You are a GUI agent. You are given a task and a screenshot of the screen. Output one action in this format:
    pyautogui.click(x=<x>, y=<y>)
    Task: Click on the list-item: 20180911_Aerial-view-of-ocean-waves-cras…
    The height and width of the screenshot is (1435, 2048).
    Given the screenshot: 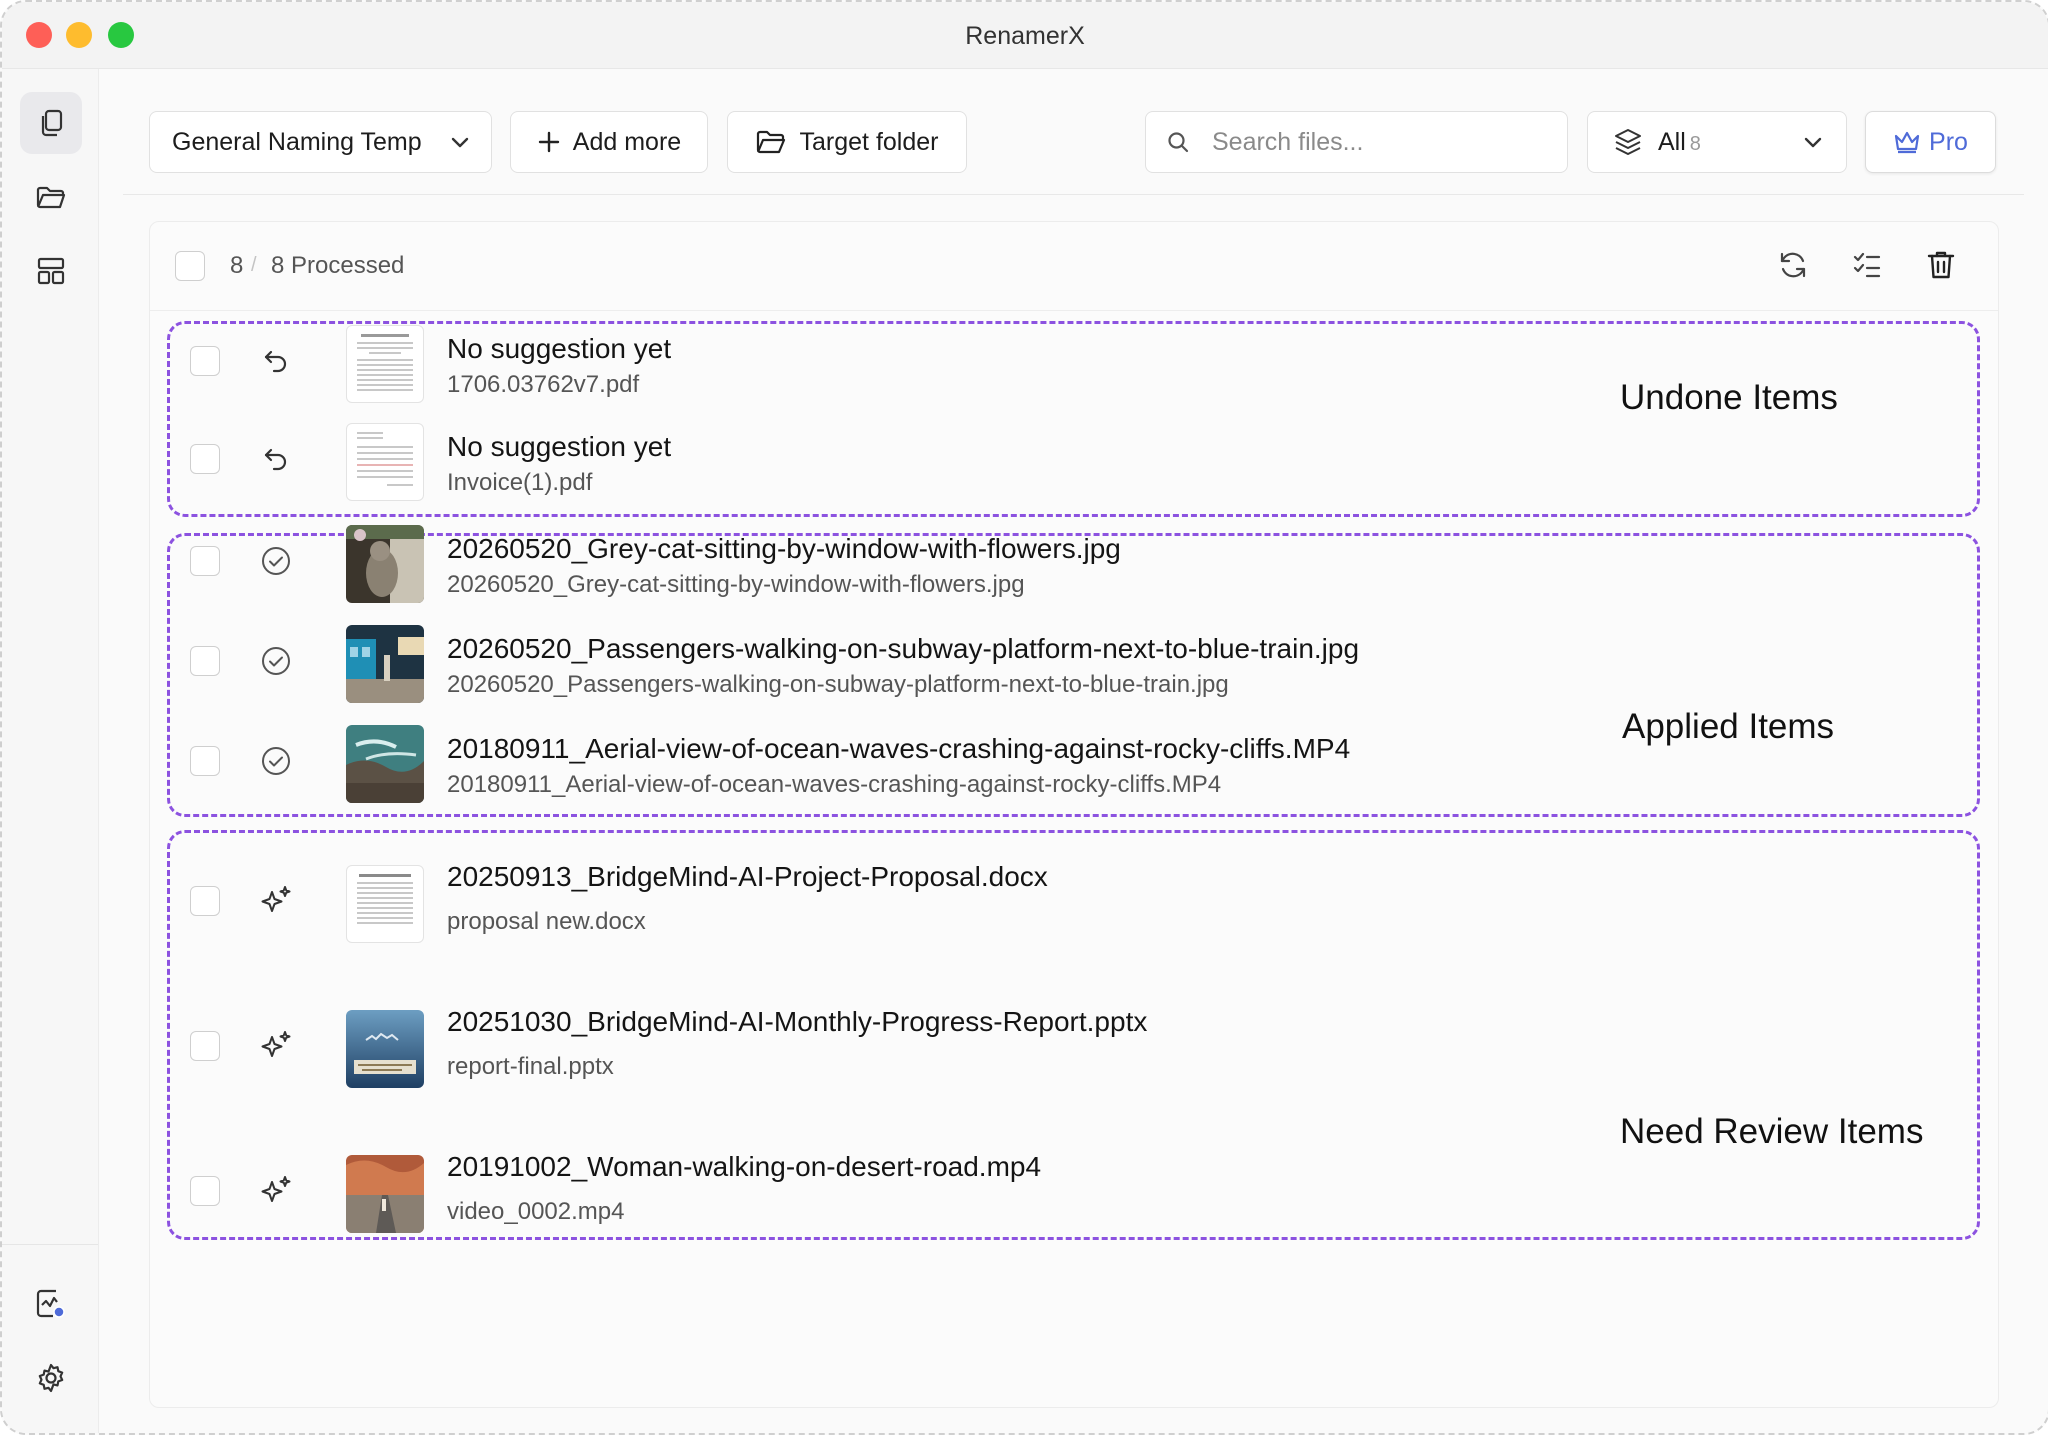 What is the action you would take?
    pyautogui.click(x=1074, y=768)
    